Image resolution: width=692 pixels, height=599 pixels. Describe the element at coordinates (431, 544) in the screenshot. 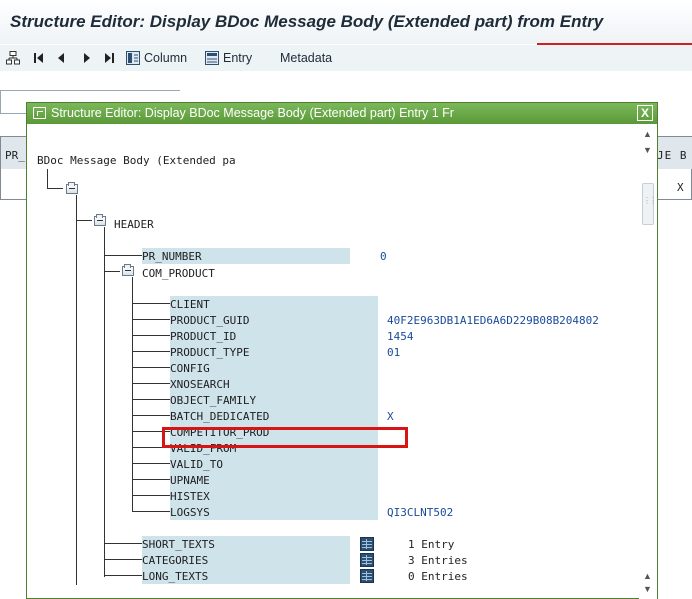

I see `table-entry-count: 1 Entry` at that location.